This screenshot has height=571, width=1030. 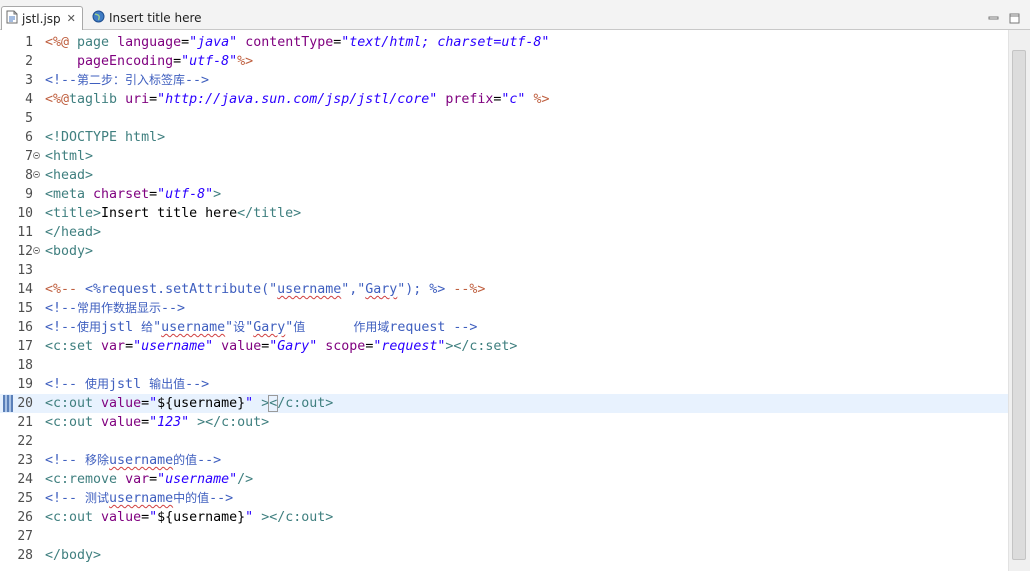 I want to click on code-token: 第二步：引入标签库, so click(x=131, y=80).